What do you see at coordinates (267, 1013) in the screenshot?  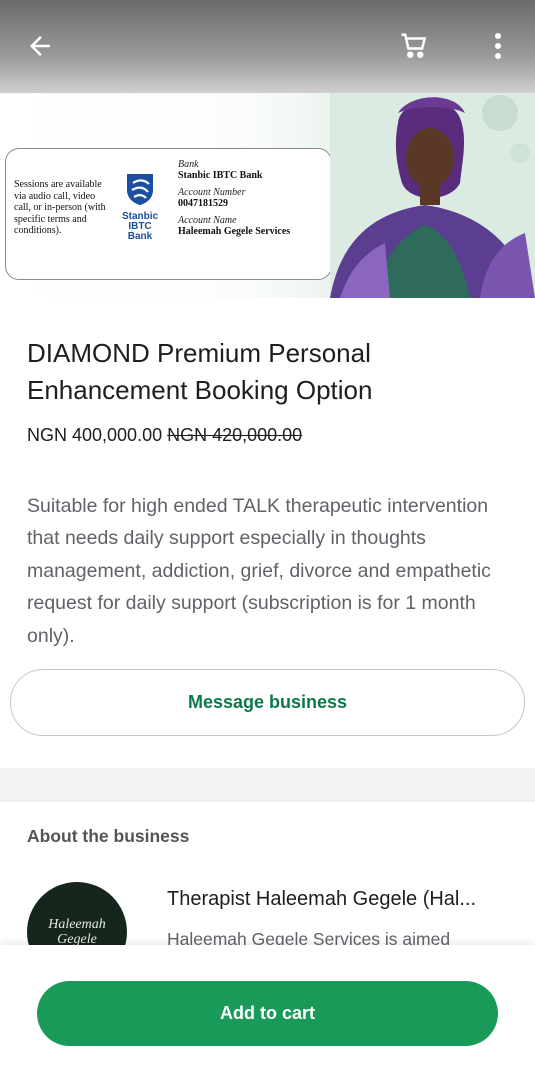 I see `add-to-cart-button: Add to cart` at bounding box center [267, 1013].